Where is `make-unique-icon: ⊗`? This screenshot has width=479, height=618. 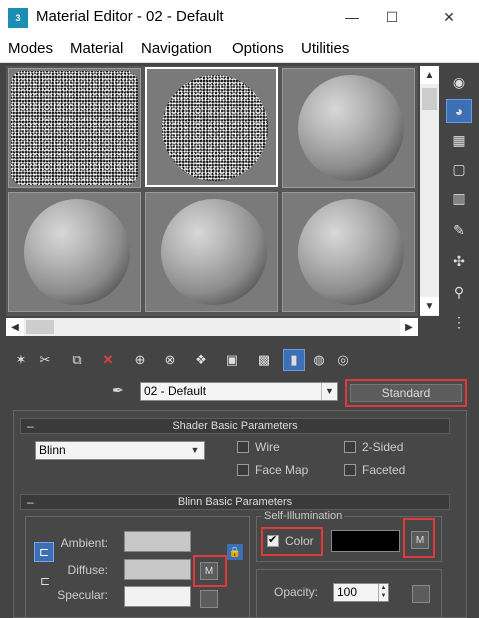 make-unique-icon: ⊗ is located at coordinates (170, 360).